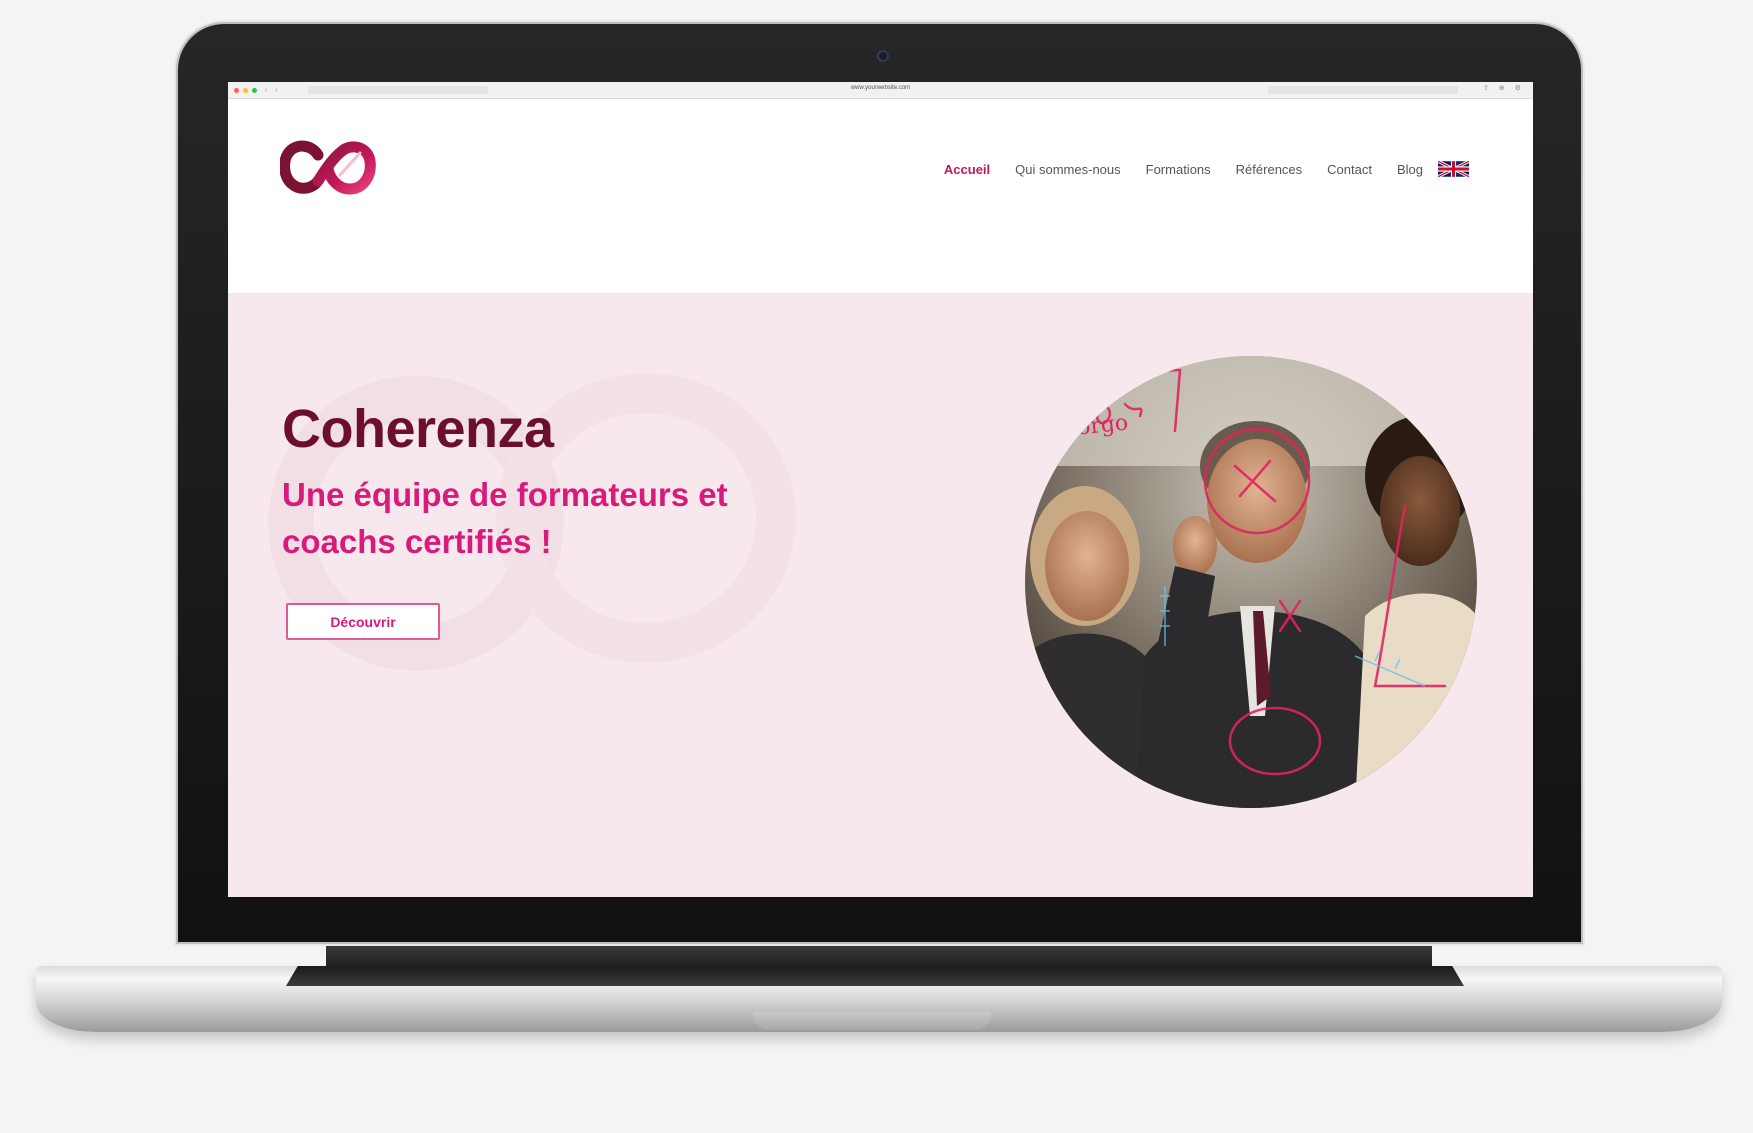  I want to click on nav-item-qui-sommes-nous: Qui sommes-nous, so click(1067, 169).